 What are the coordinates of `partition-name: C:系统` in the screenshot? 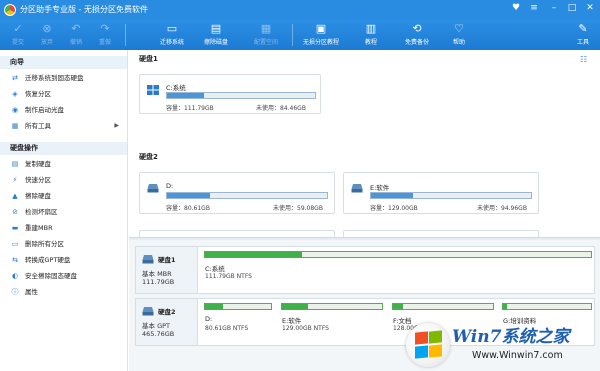 It's located at (176, 88).